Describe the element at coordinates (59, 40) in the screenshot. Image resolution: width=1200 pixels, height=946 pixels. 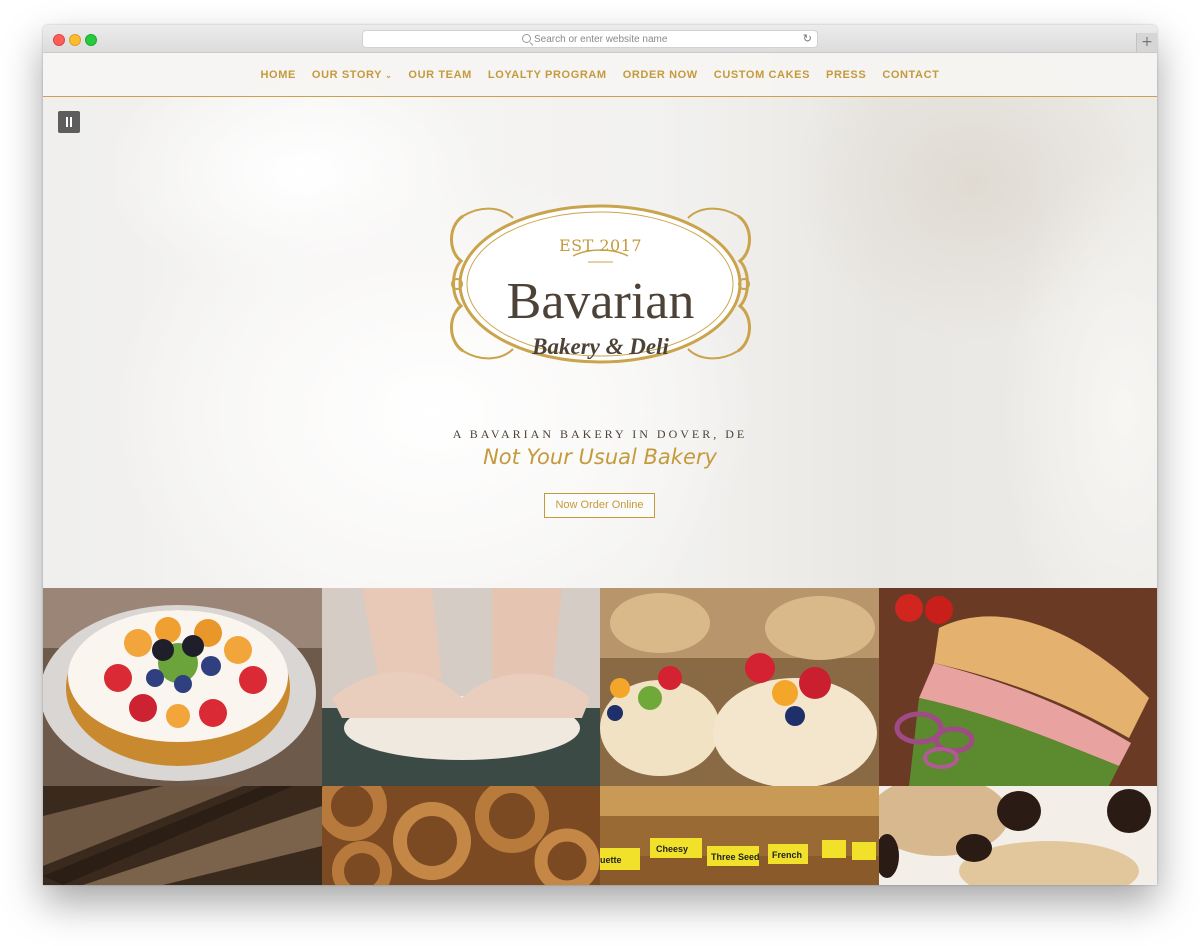
I see `close-window-icon` at that location.